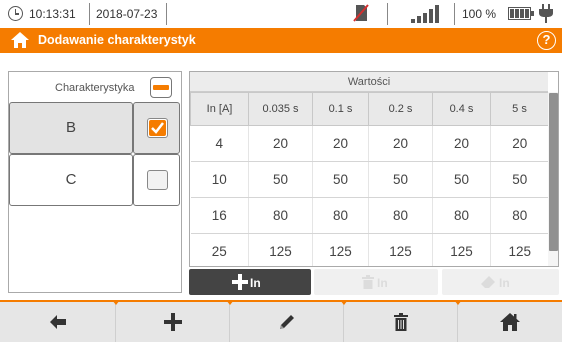 The height and width of the screenshot is (342, 562). What do you see at coordinates (127, 14) in the screenshot?
I see `status-date: 2018-07-23` at bounding box center [127, 14].